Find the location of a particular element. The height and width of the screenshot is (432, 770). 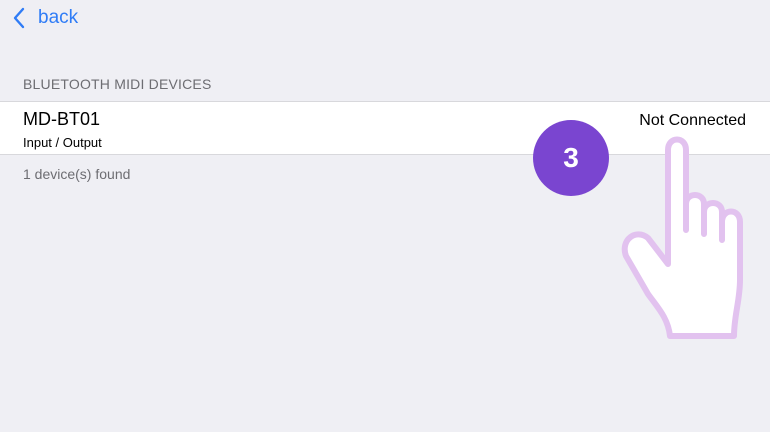

devices-found-count: 1 device(s) found is located at coordinates (77, 174).